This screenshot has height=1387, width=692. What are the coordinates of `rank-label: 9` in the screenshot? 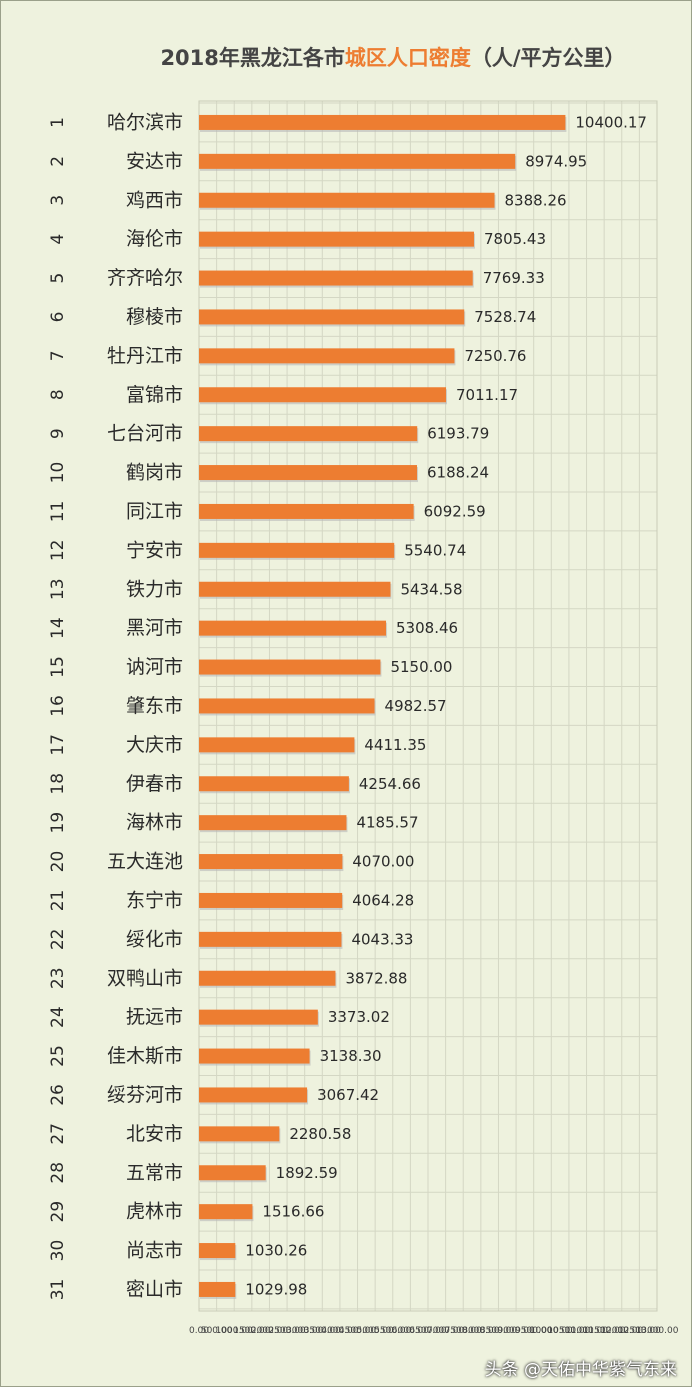 It's located at (58, 433).